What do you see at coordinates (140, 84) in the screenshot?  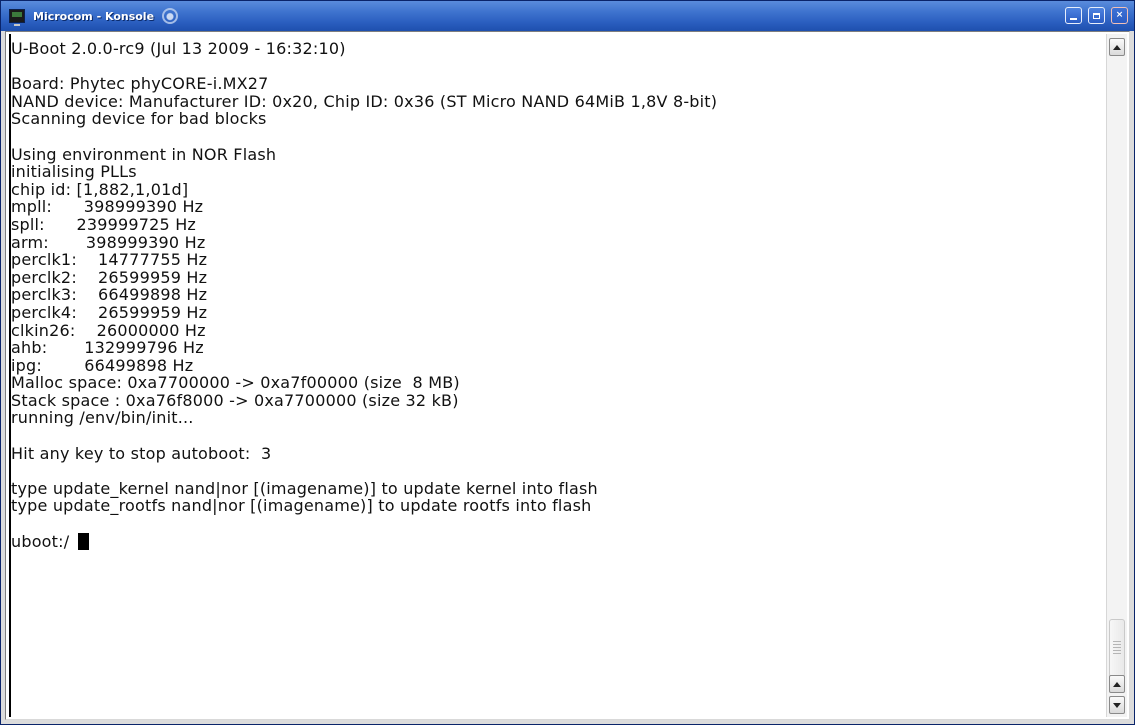 I see `terminal-line: Board: Phytec phyCORE-i.MX27` at bounding box center [140, 84].